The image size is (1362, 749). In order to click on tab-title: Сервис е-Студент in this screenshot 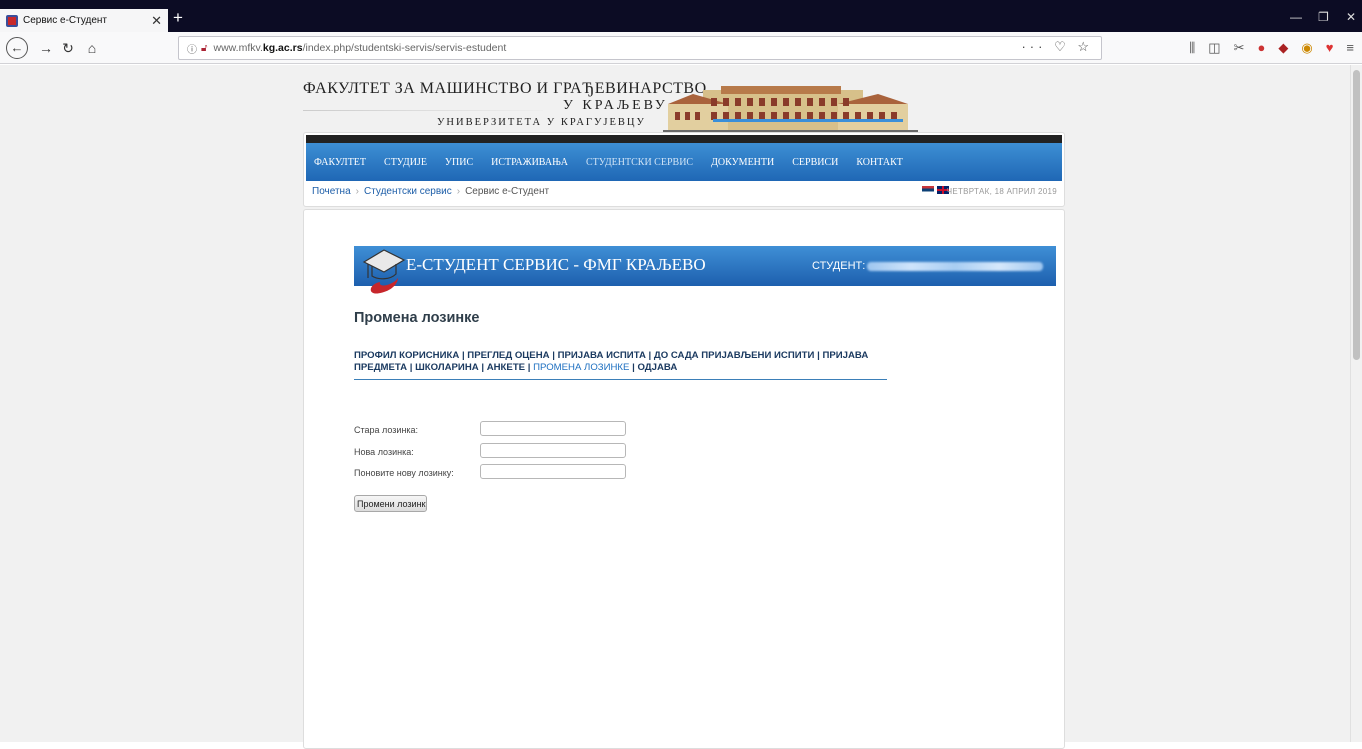, I will do `click(65, 20)`.